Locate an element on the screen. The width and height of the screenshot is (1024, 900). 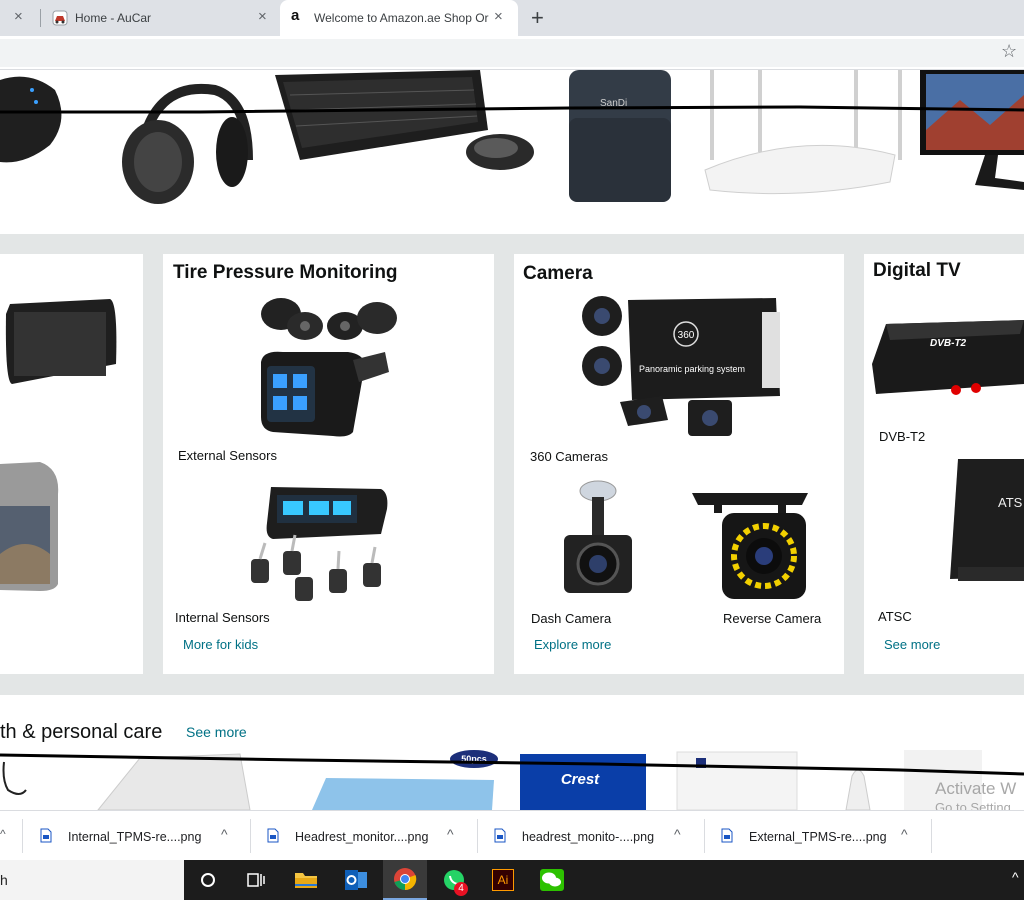
atsc-image: ATS is located at coordinates (985, 524).